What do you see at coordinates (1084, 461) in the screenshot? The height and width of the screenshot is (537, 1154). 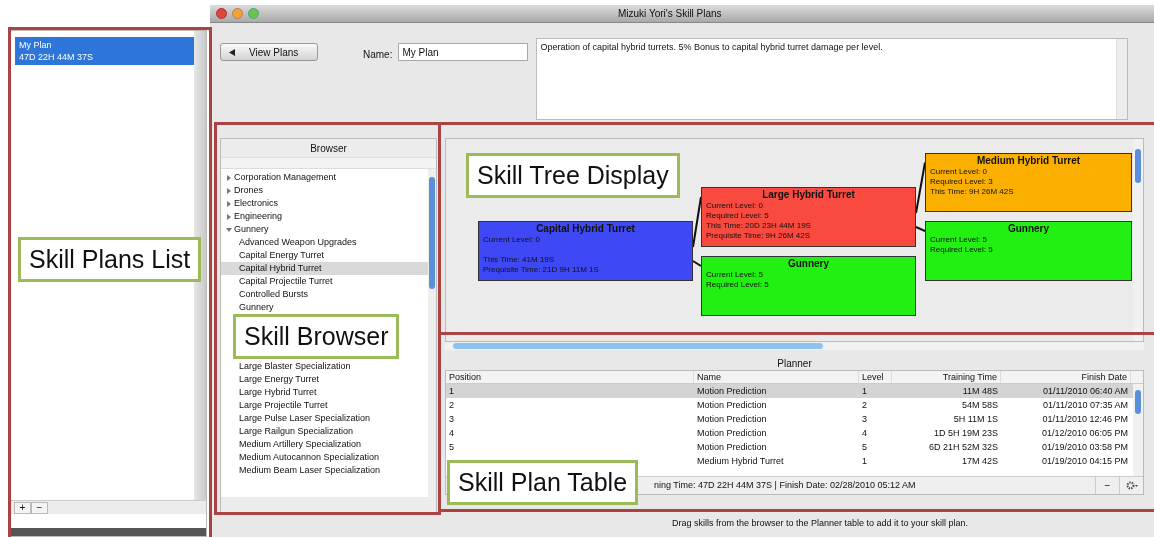 I see `table-cell: 01/19/2010 04:15 PM` at bounding box center [1084, 461].